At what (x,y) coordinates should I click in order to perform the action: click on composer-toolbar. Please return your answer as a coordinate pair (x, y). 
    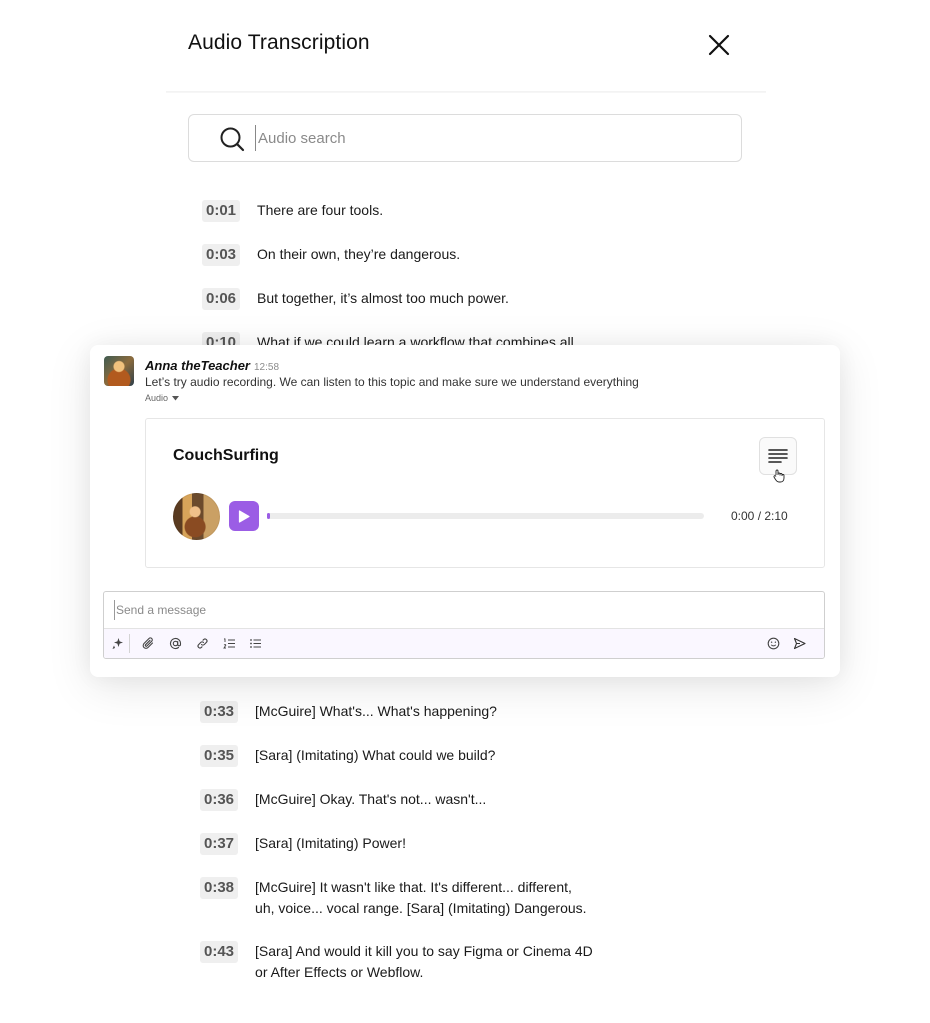
    Looking at the image, I should click on (464, 643).